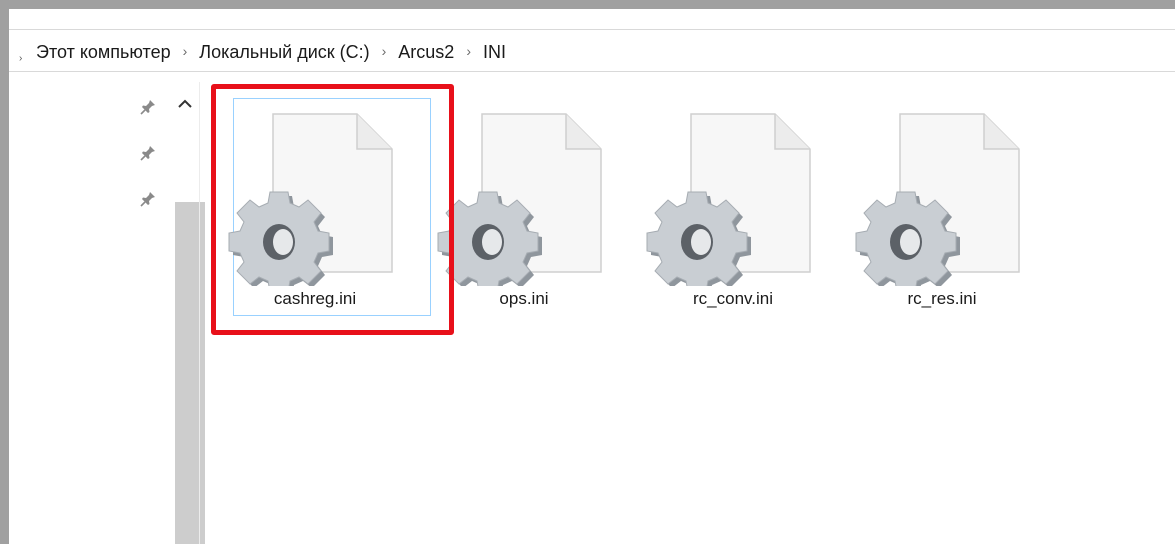 The height and width of the screenshot is (544, 1175). Describe the element at coordinates (284, 52) in the screenshot. I see `breadcrumb-item-local-disk: Локальный диск (C:)` at that location.